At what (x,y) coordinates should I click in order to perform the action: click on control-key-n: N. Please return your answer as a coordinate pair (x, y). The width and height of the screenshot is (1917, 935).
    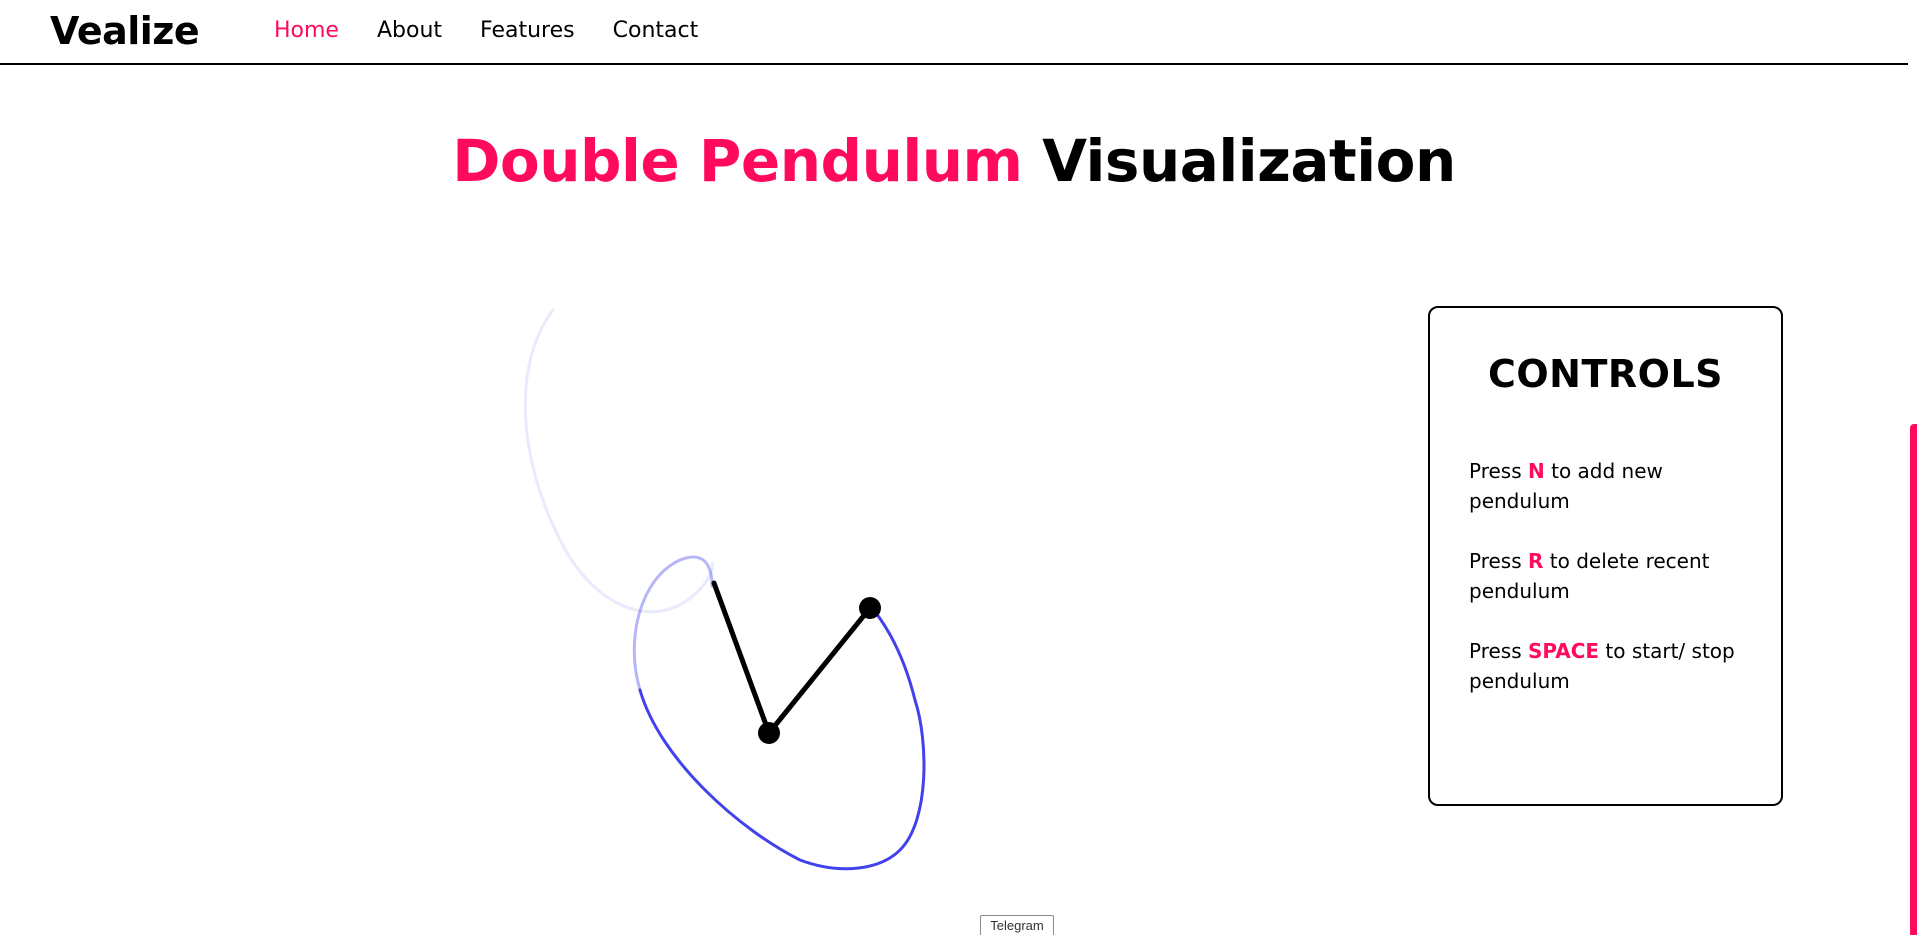
    Looking at the image, I should click on (1536, 471).